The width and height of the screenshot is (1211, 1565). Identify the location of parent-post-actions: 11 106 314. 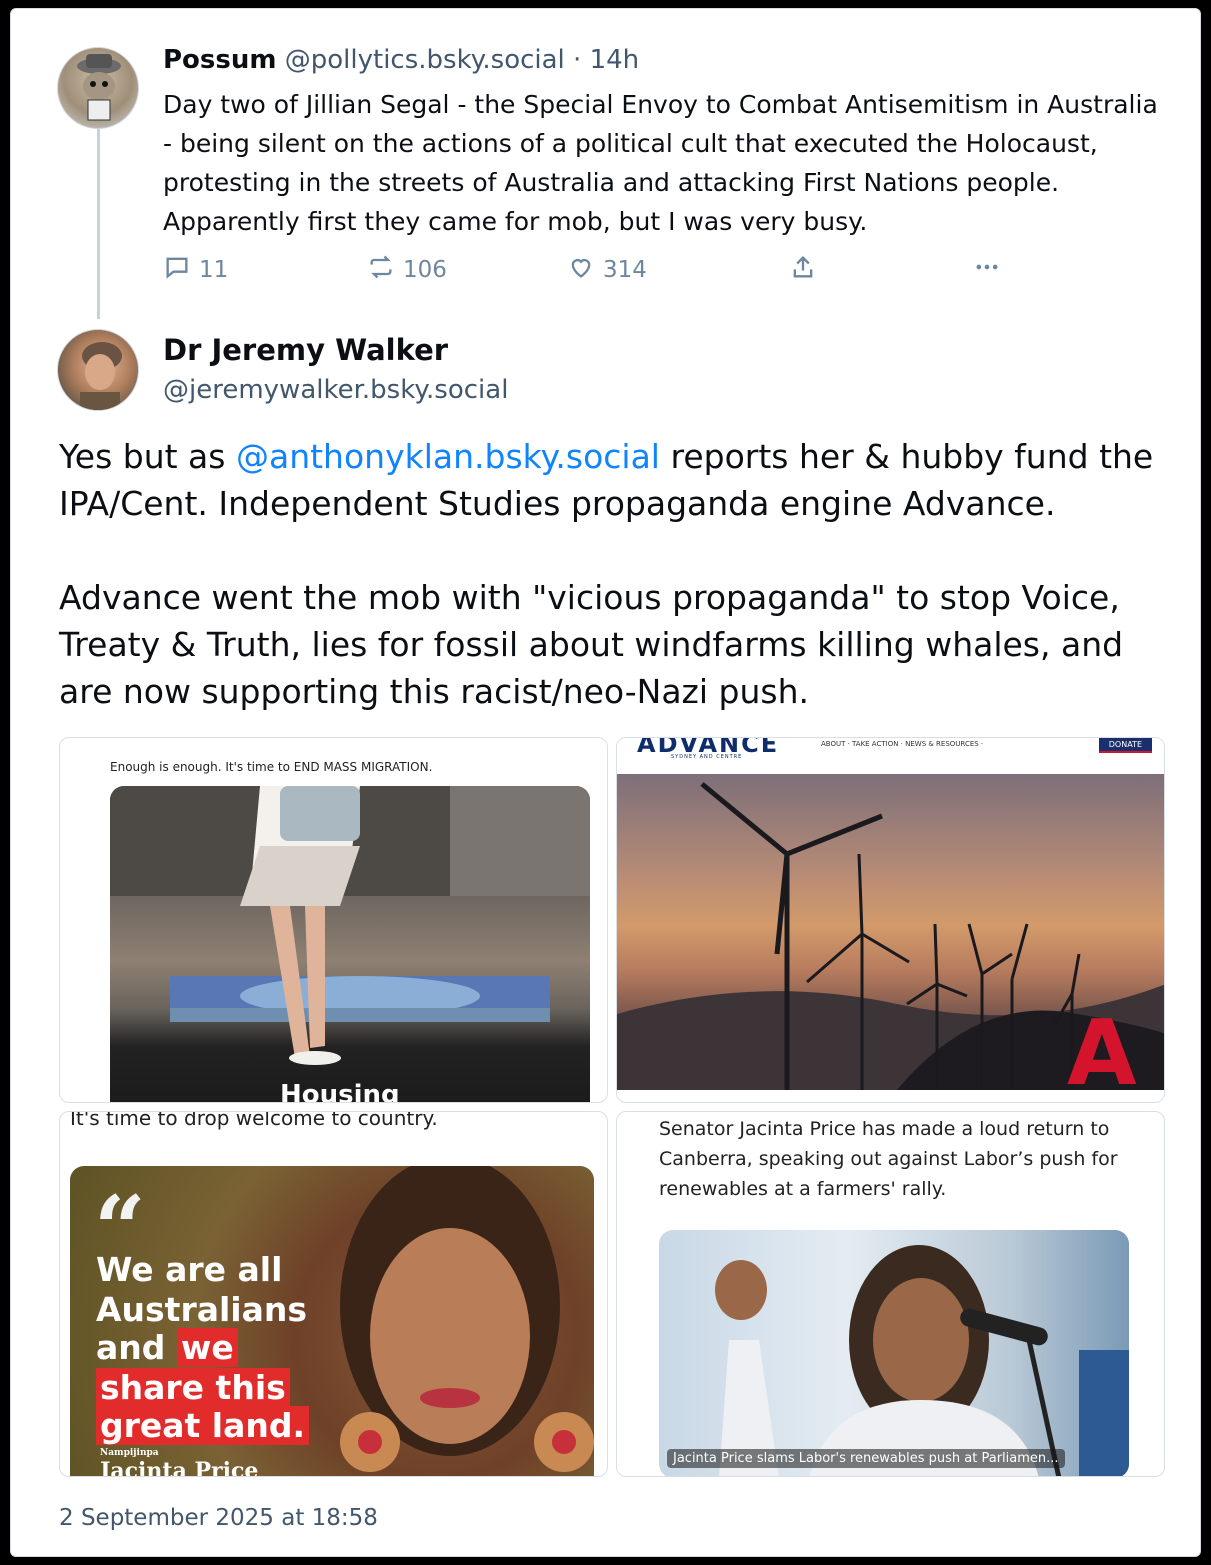
(593, 270).